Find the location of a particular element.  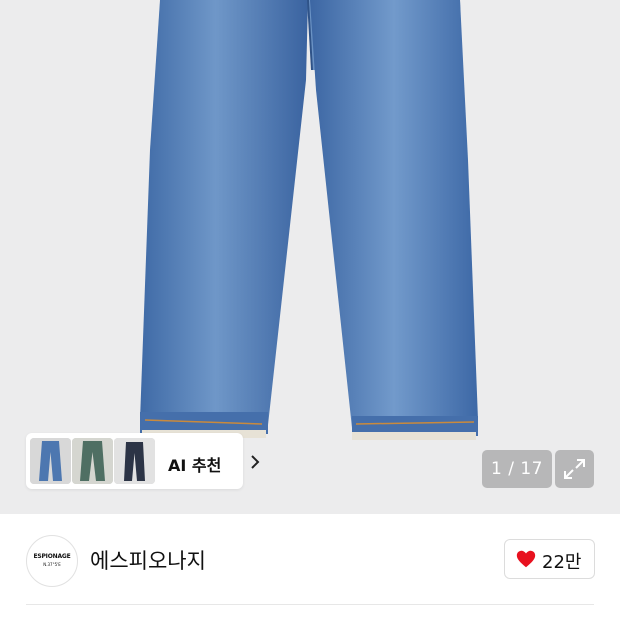

expand-button is located at coordinates (574, 469).